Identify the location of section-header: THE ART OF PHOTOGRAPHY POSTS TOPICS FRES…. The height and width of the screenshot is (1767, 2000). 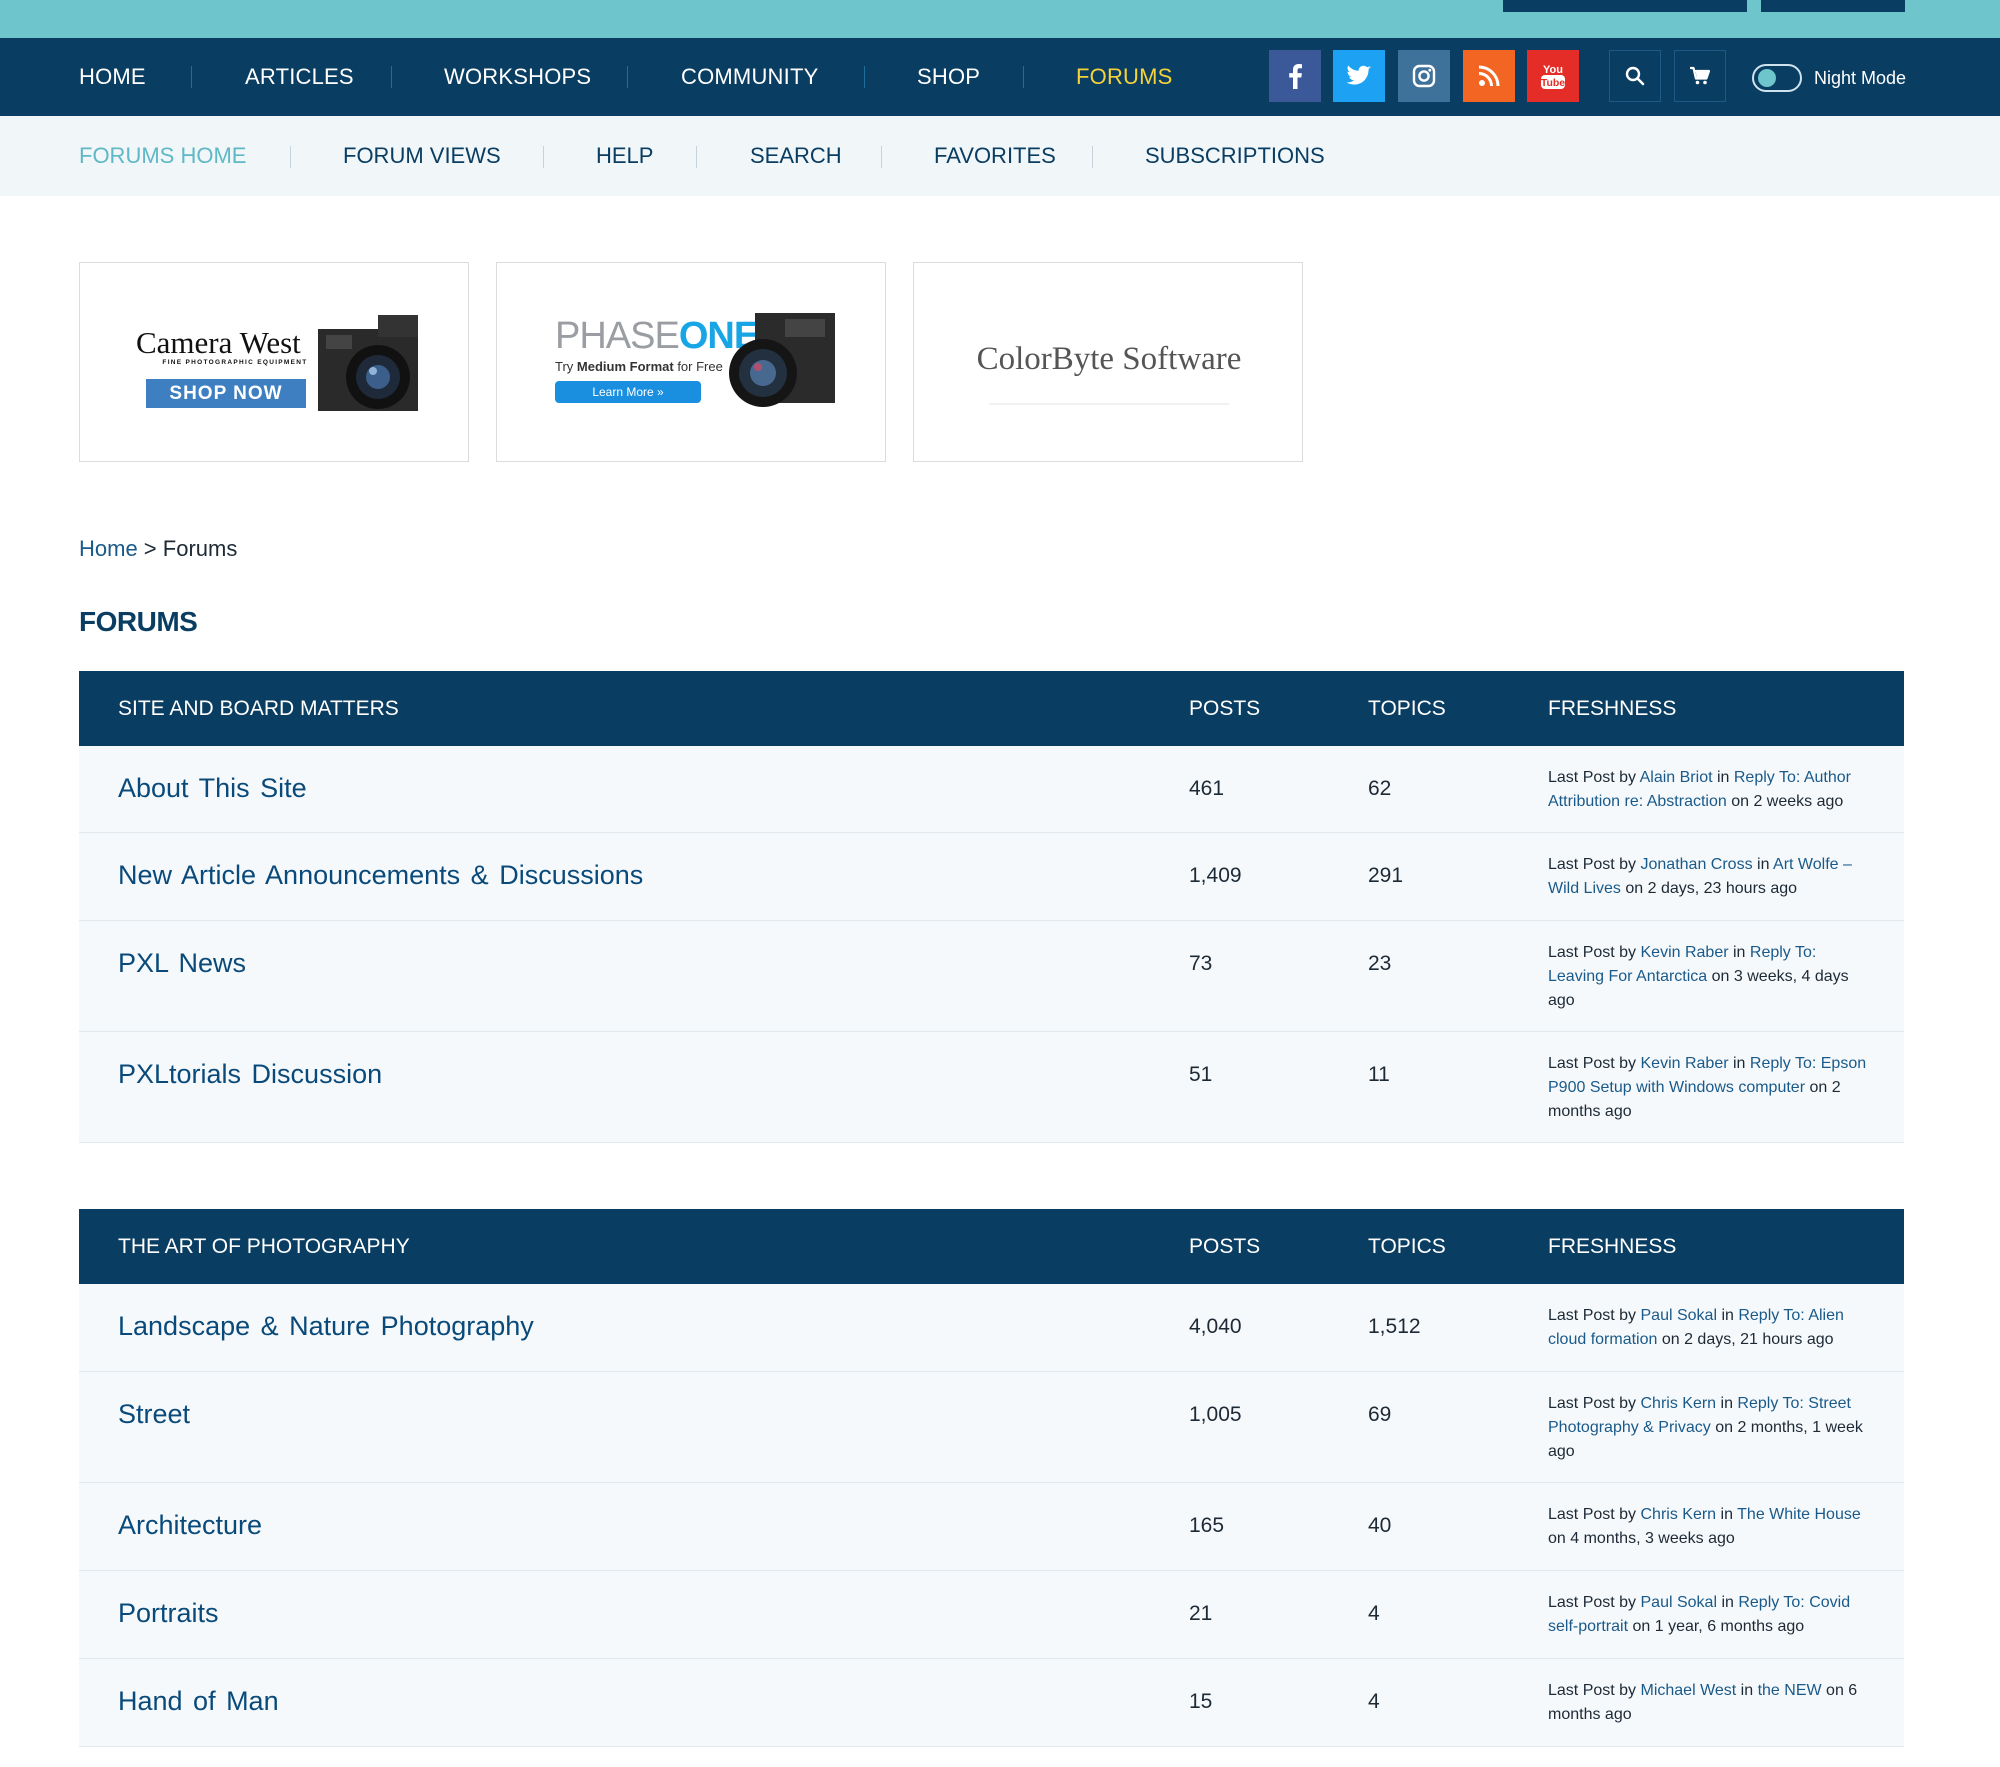
(991, 1246).